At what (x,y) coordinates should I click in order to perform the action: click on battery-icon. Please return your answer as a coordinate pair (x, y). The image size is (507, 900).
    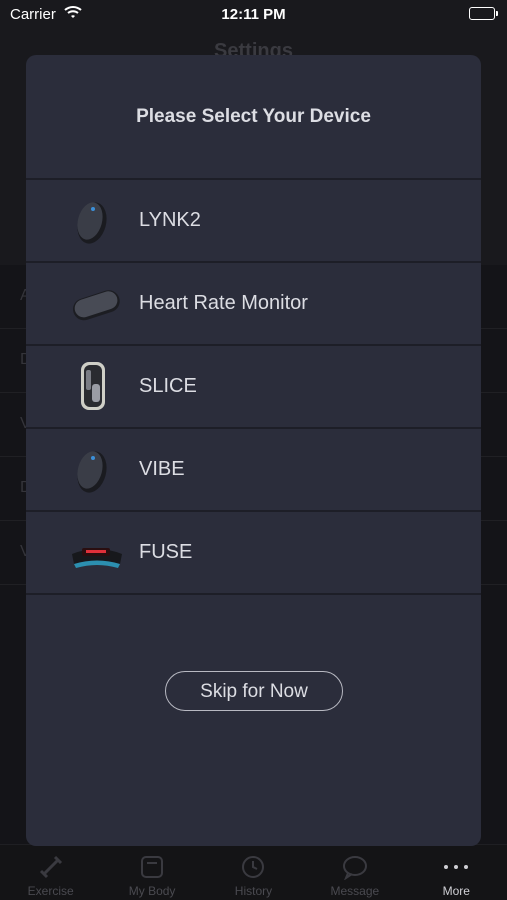
    Looking at the image, I should click on (483, 13).